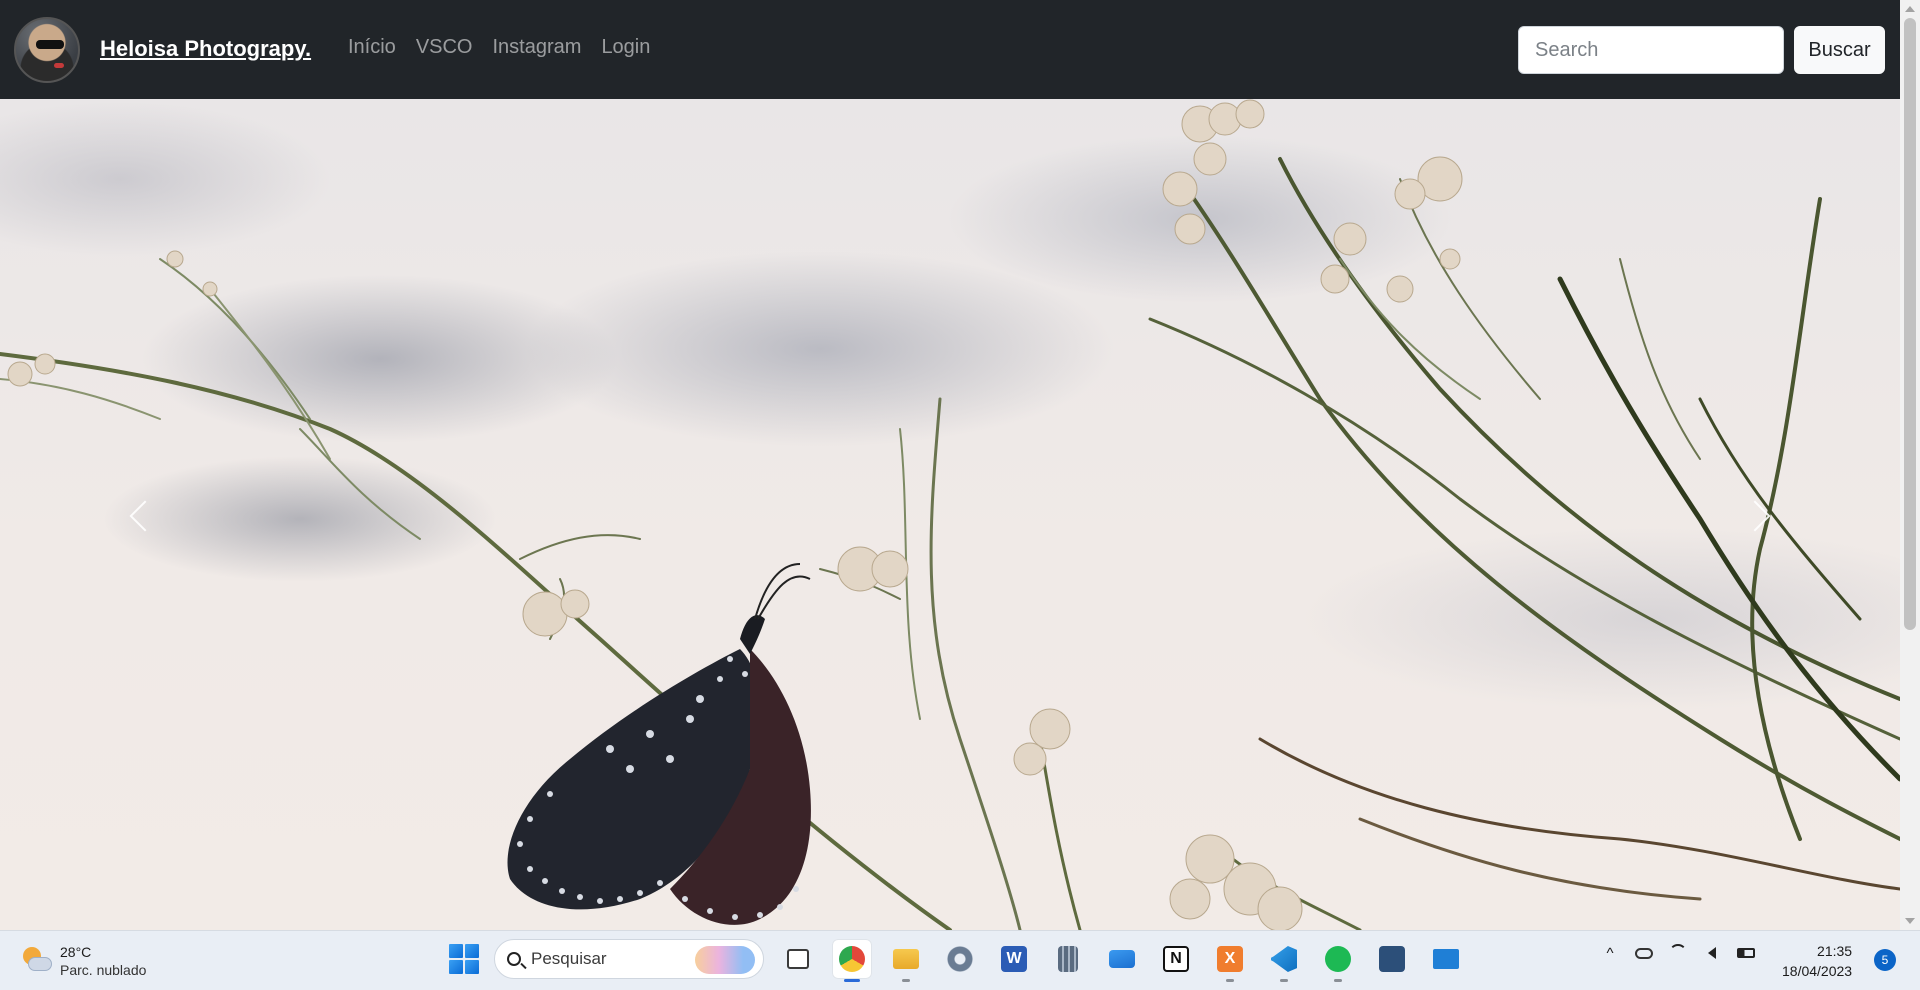  What do you see at coordinates (725, 960) in the screenshot?
I see `search-highlight-icon` at bounding box center [725, 960].